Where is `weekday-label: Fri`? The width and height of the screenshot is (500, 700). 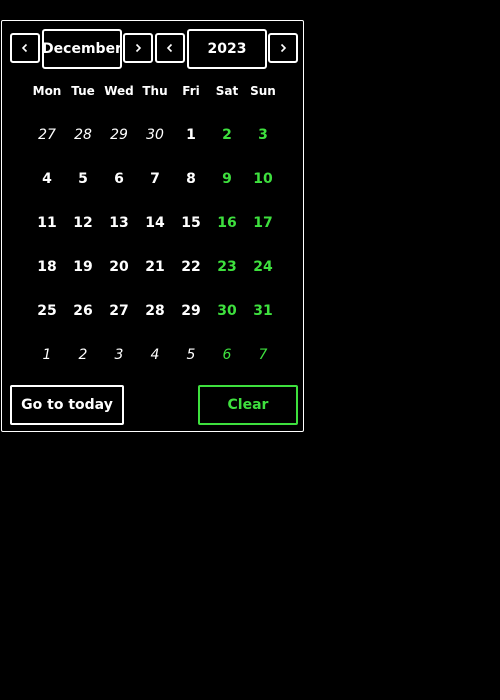 weekday-label: Fri is located at coordinates (191, 91).